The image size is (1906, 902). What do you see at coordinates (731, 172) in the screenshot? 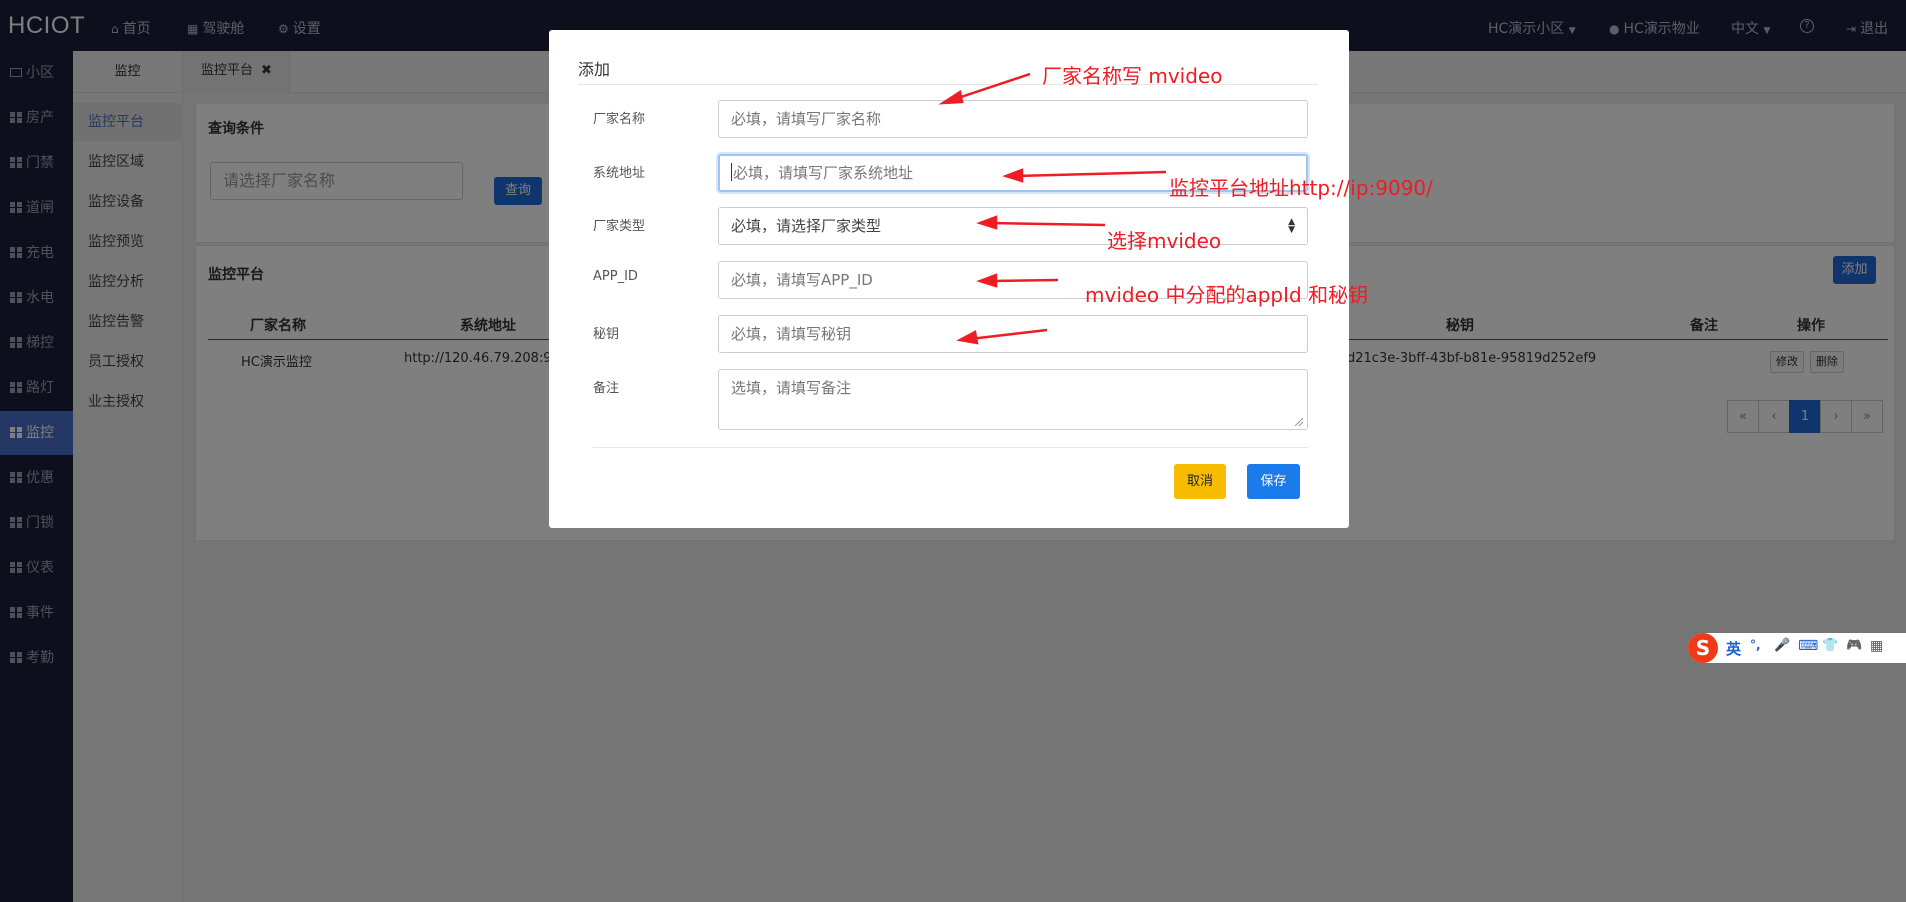
I see `text-cursor` at bounding box center [731, 172].